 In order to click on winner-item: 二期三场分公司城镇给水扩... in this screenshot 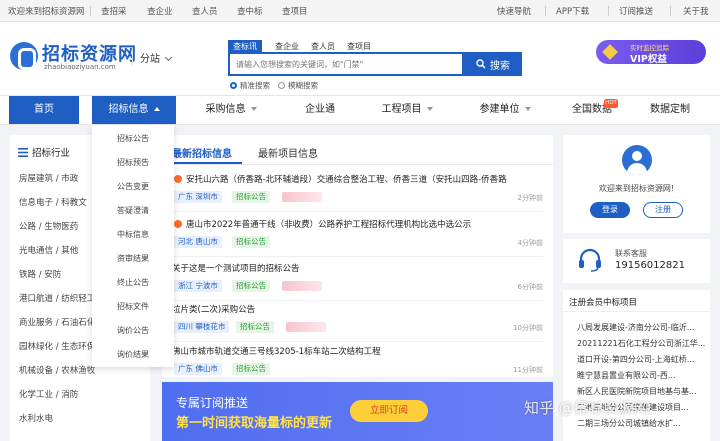, I will do `click(642, 423)`.